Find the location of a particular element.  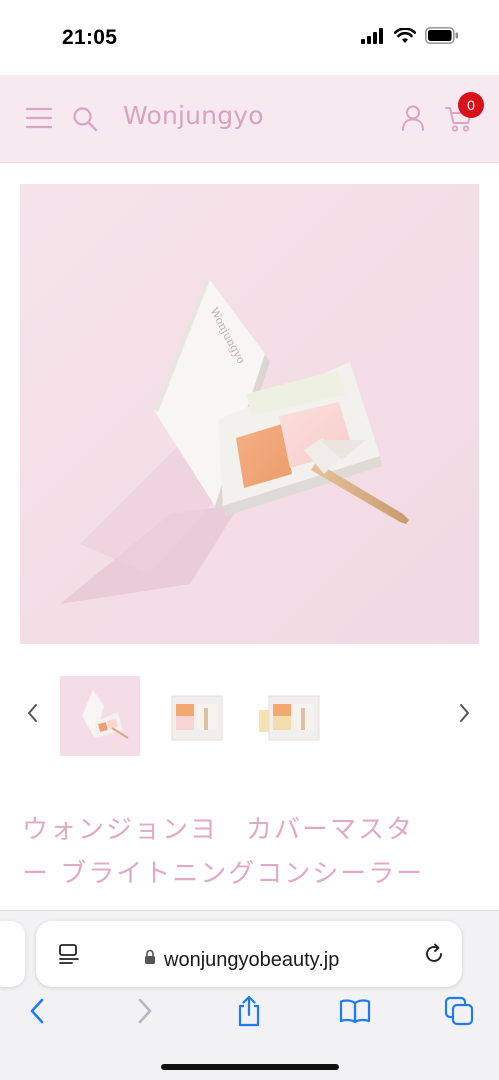

bookmarks-button is located at coordinates (355, 1011).